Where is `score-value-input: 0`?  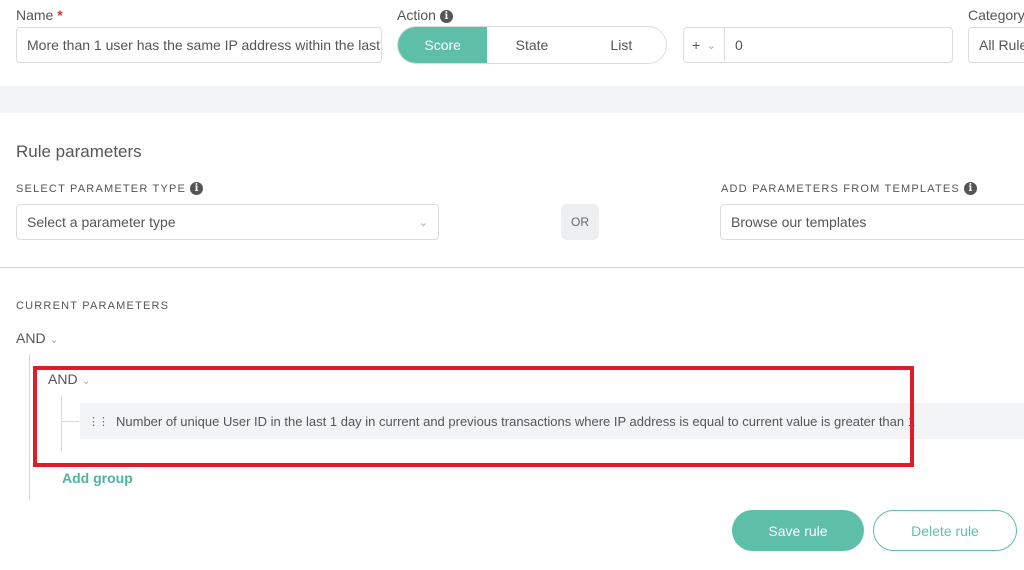
score-value-input: 0 is located at coordinates (838, 45).